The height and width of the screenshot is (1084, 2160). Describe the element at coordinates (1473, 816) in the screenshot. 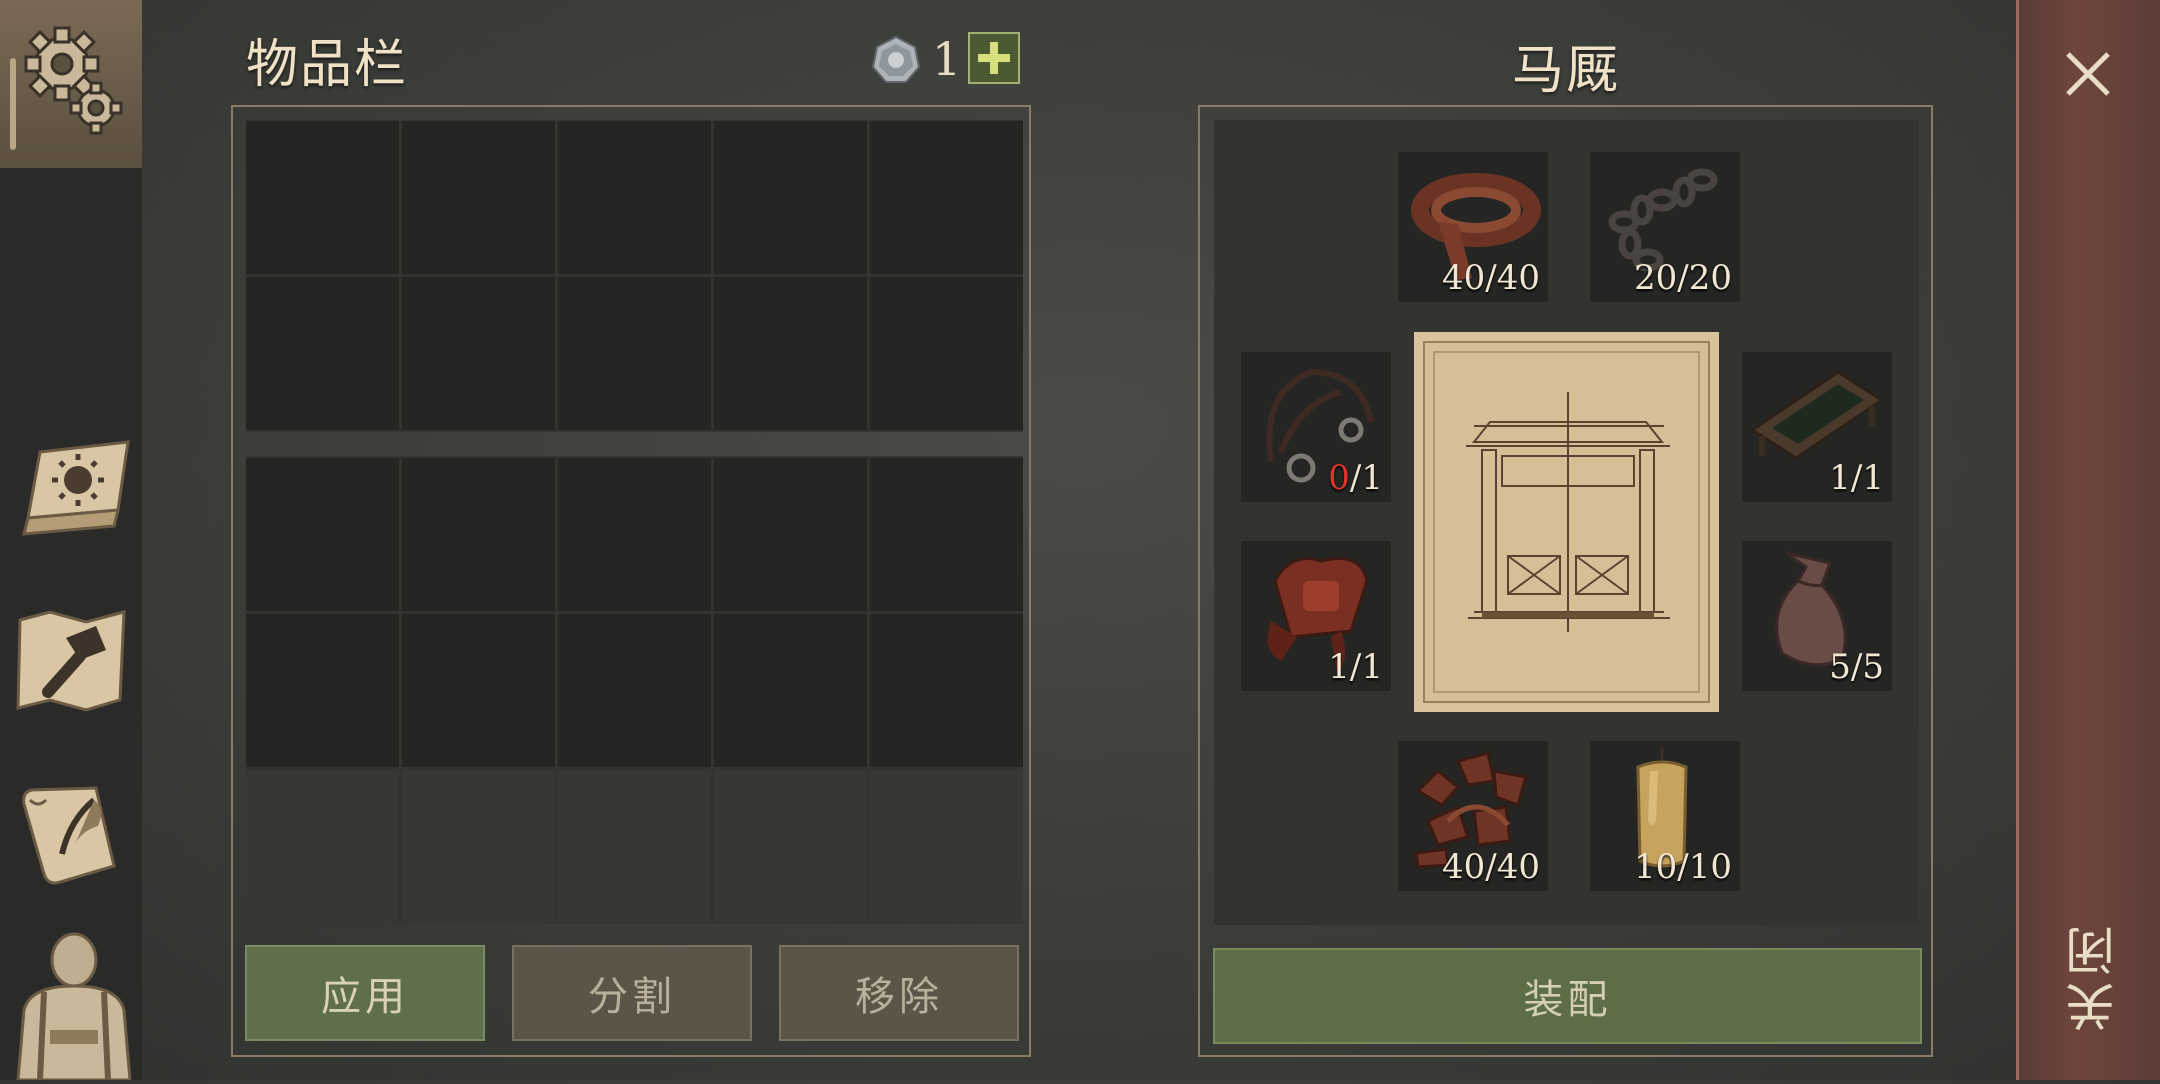

I see `material-leather-scraps: 40/40` at that location.